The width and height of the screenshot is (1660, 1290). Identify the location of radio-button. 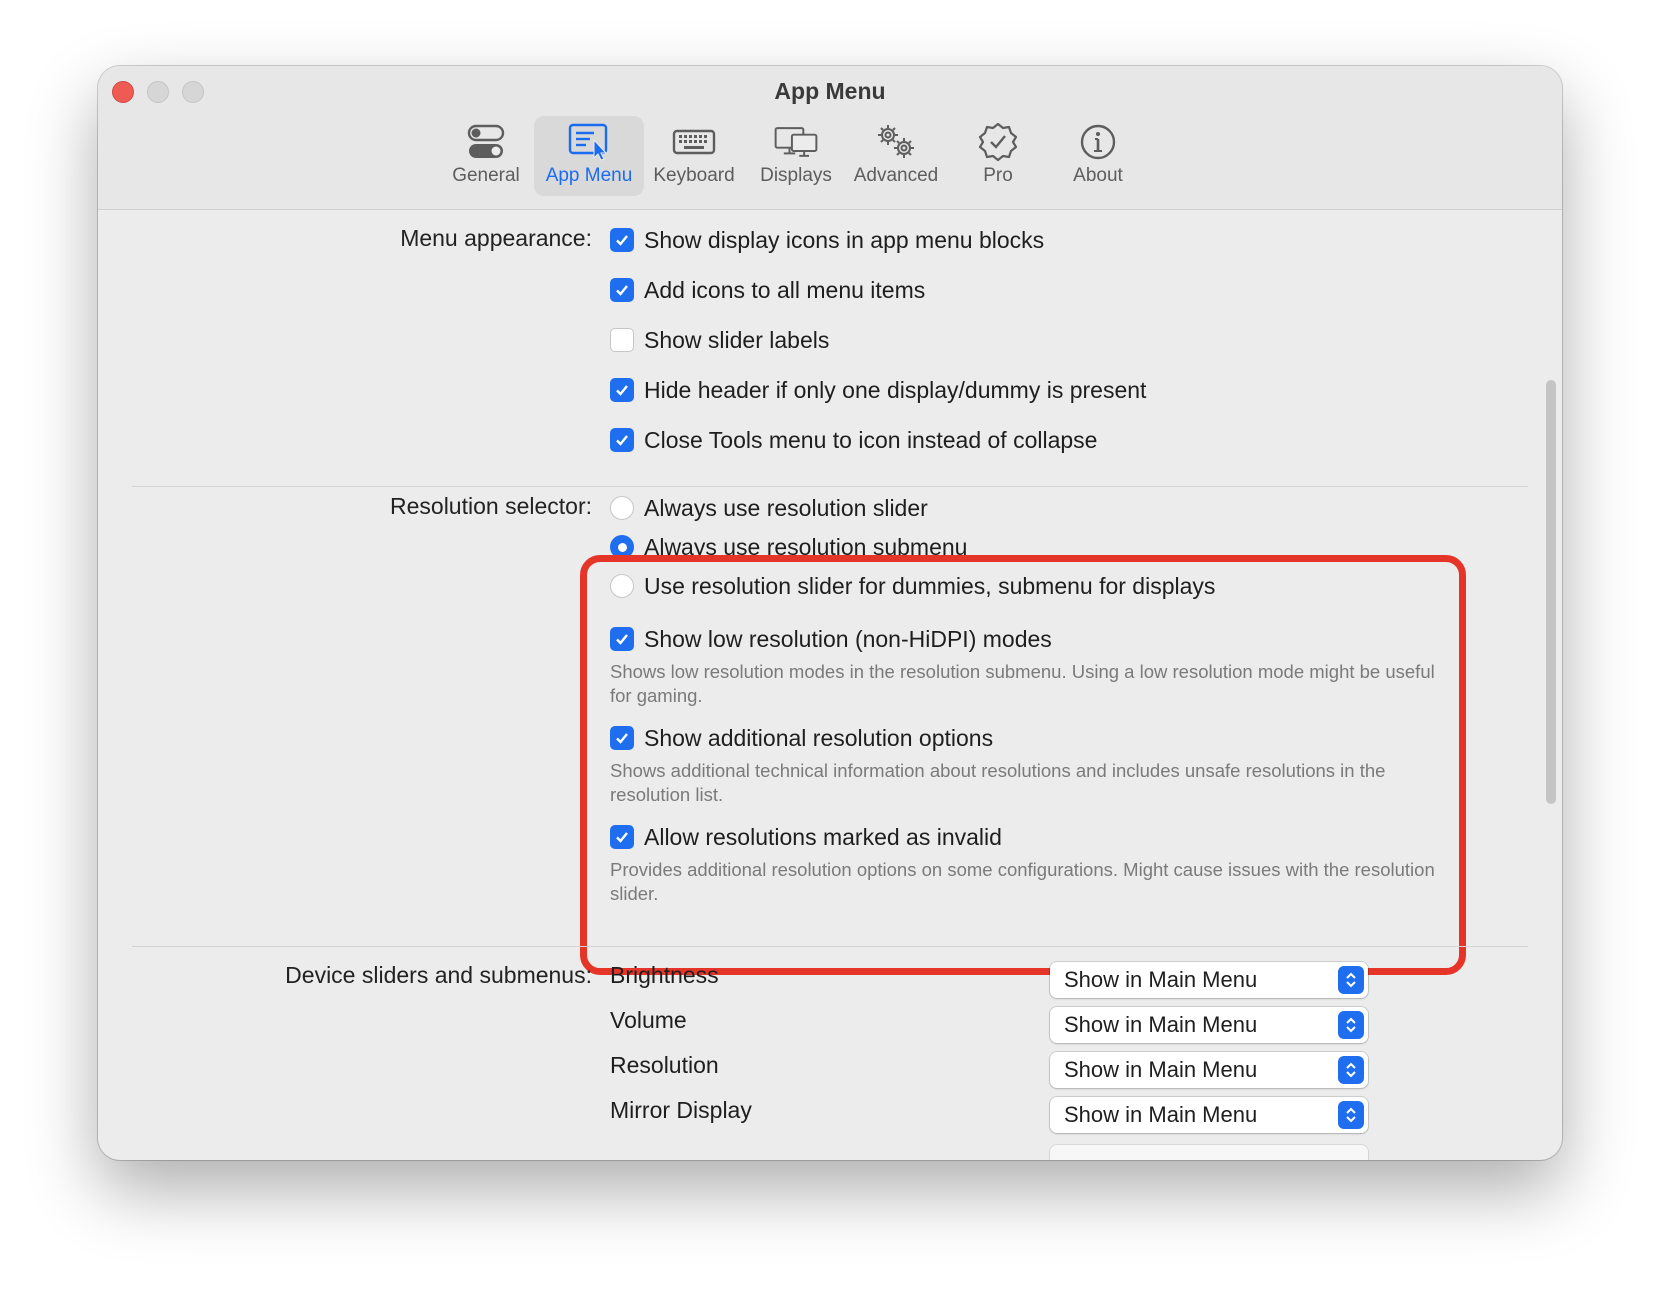
(622, 508).